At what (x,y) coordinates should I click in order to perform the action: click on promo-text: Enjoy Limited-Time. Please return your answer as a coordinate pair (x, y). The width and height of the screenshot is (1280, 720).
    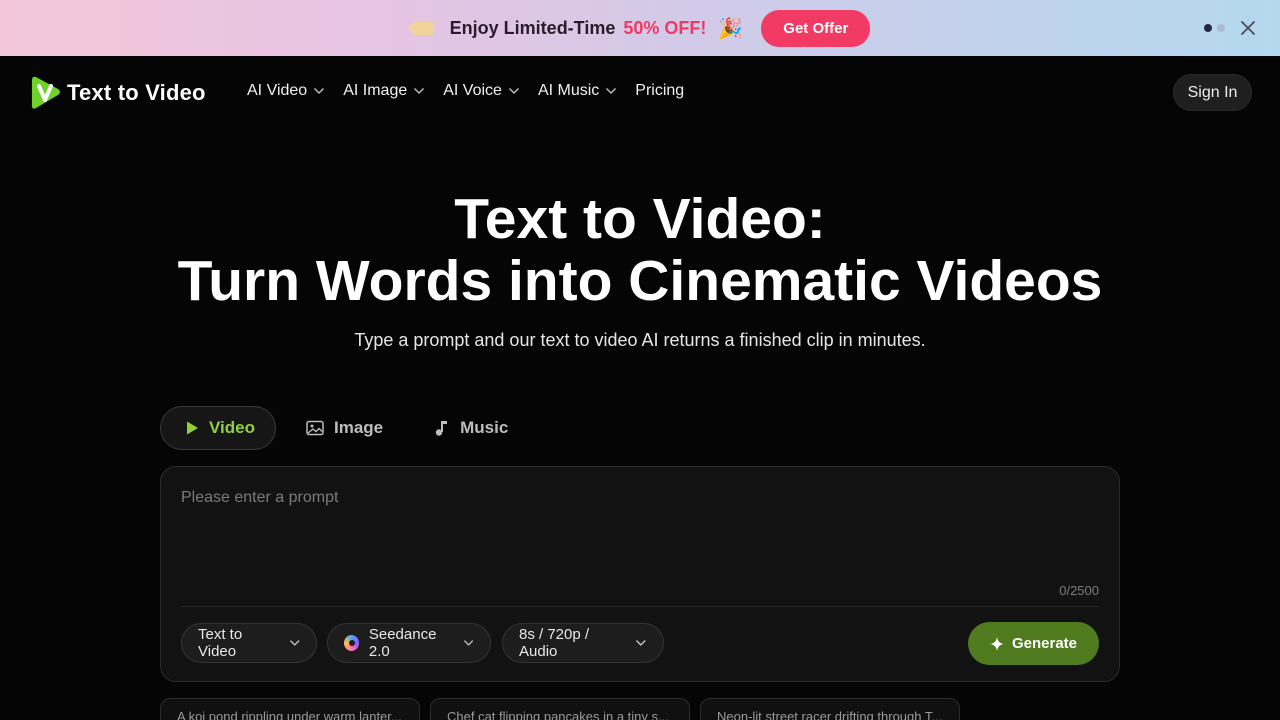
    Looking at the image, I should click on (532, 27).